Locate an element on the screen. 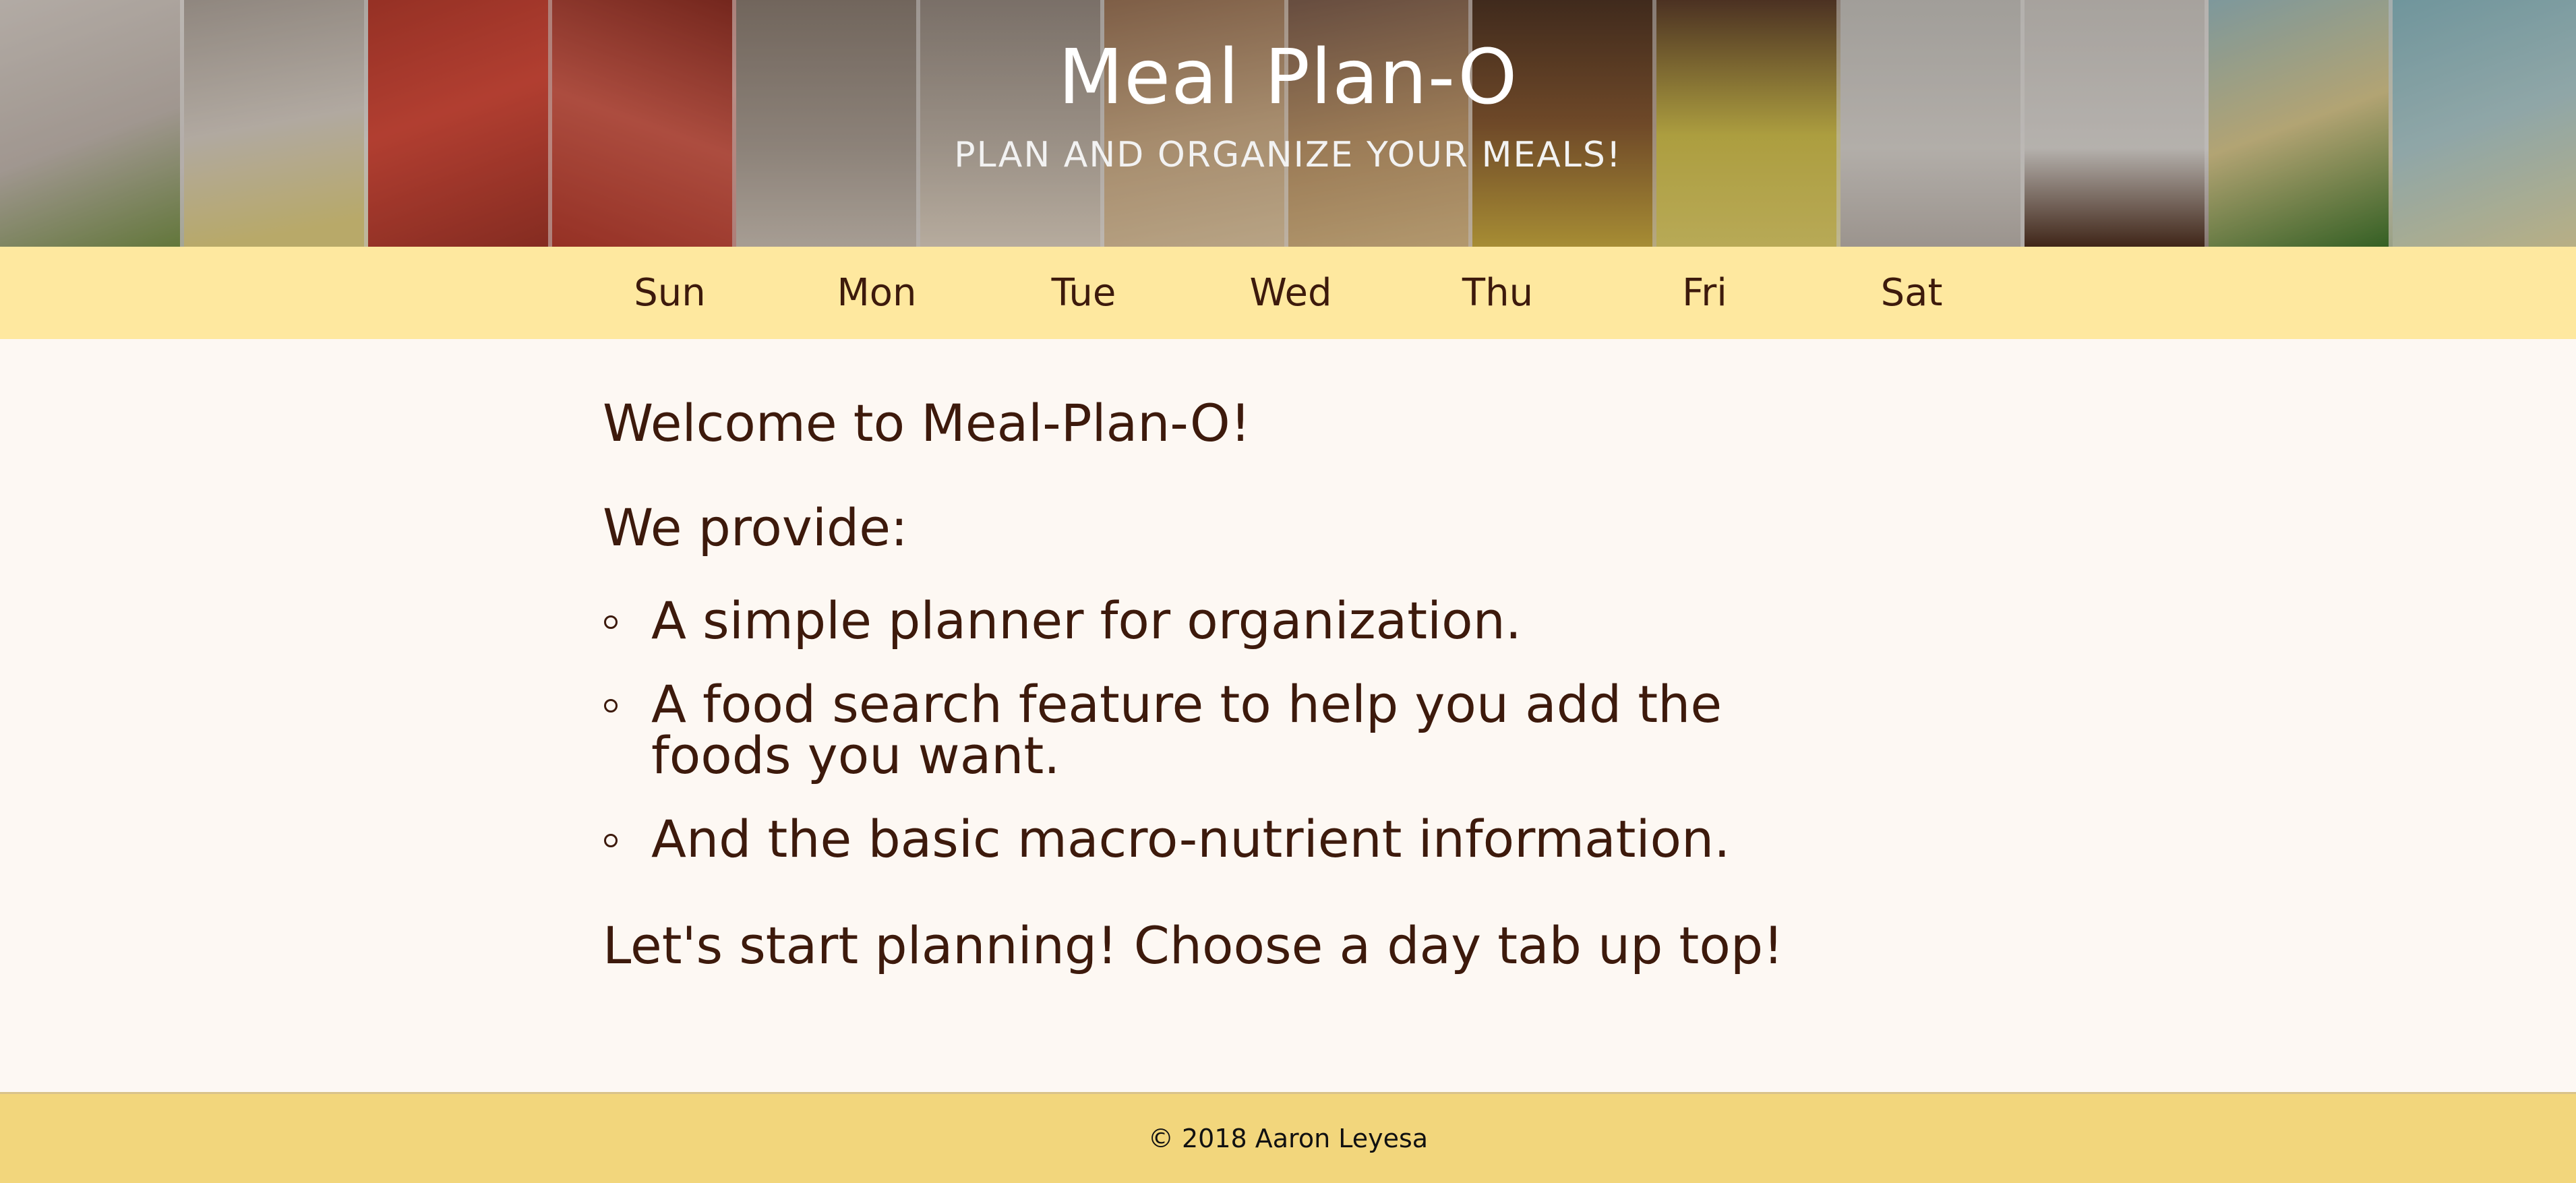 The width and height of the screenshot is (2576, 1183). tab-mon: Mon is located at coordinates (877, 293).